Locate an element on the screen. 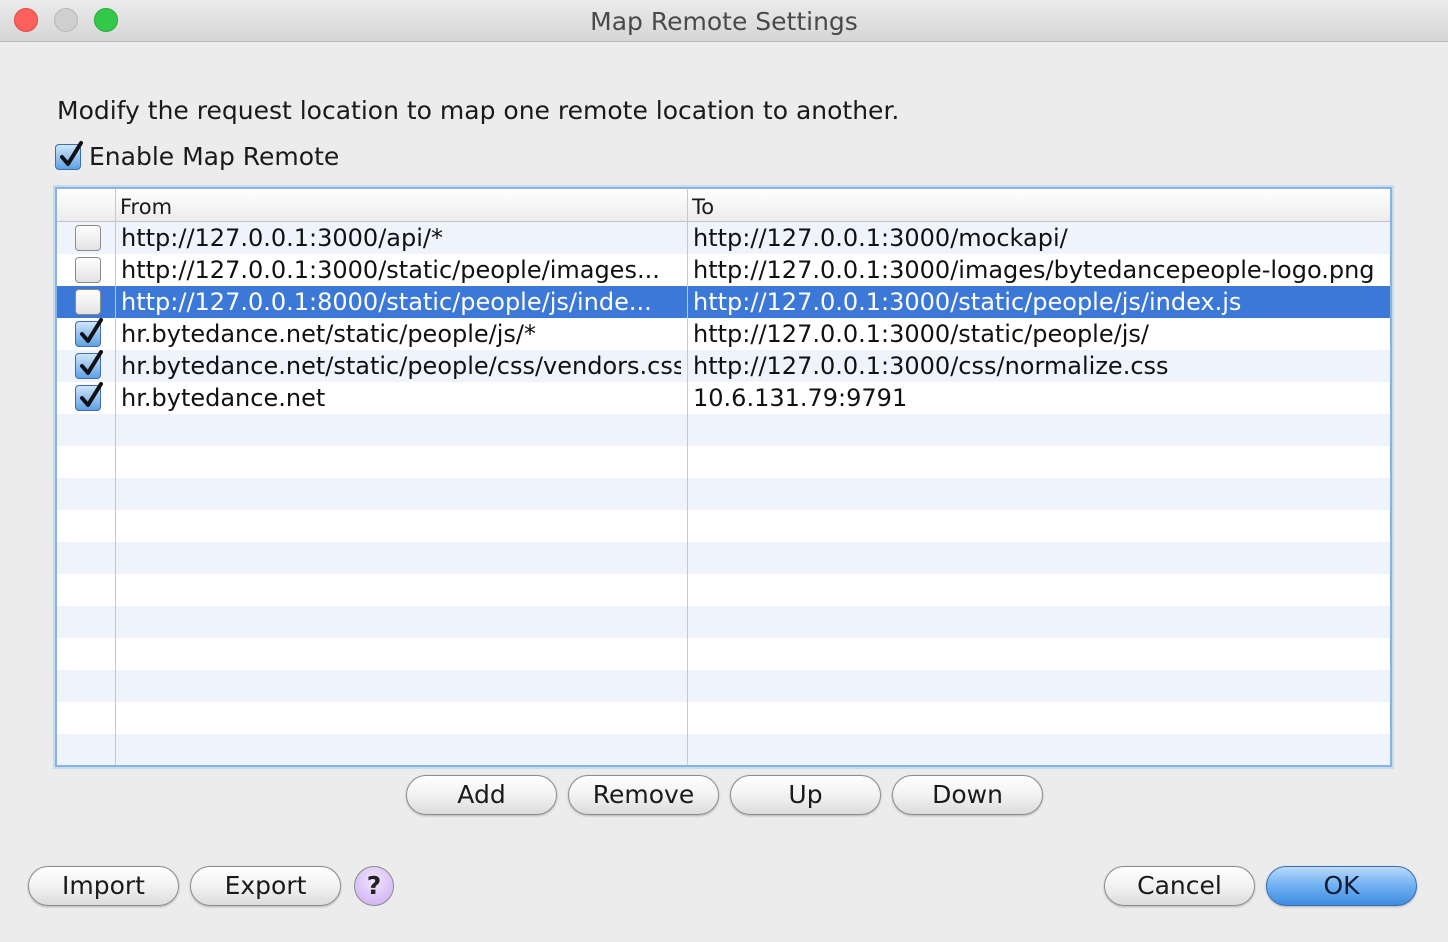 This screenshot has height=942, width=1448. down-button: Down is located at coordinates (967, 795).